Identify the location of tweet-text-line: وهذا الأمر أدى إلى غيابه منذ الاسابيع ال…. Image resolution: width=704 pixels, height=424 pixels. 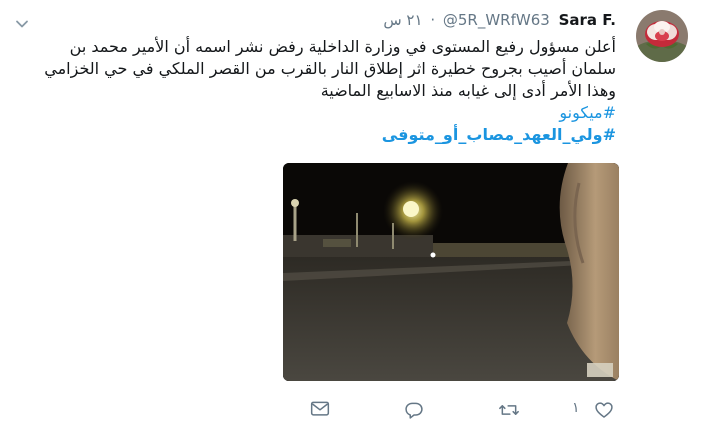
(468, 90).